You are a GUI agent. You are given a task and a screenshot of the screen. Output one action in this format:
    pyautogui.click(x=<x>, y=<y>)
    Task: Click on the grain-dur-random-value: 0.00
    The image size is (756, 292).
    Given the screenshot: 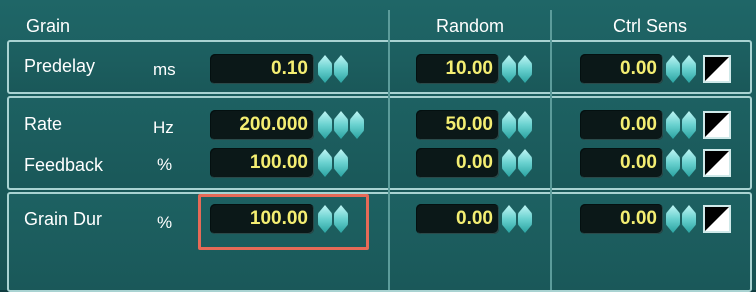 What is the action you would take?
    pyautogui.click(x=474, y=218)
    